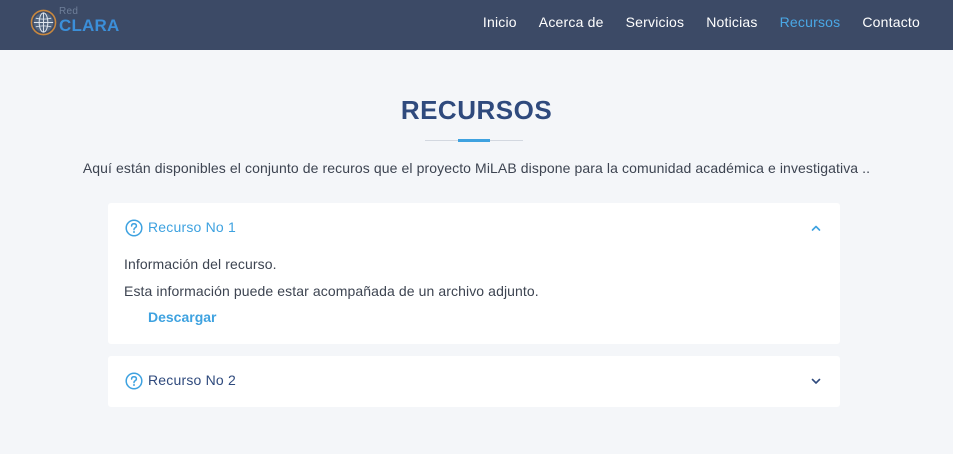 The width and height of the screenshot is (953, 454). What do you see at coordinates (655, 22) in the screenshot?
I see `nav-item-servicios: Servicios` at bounding box center [655, 22].